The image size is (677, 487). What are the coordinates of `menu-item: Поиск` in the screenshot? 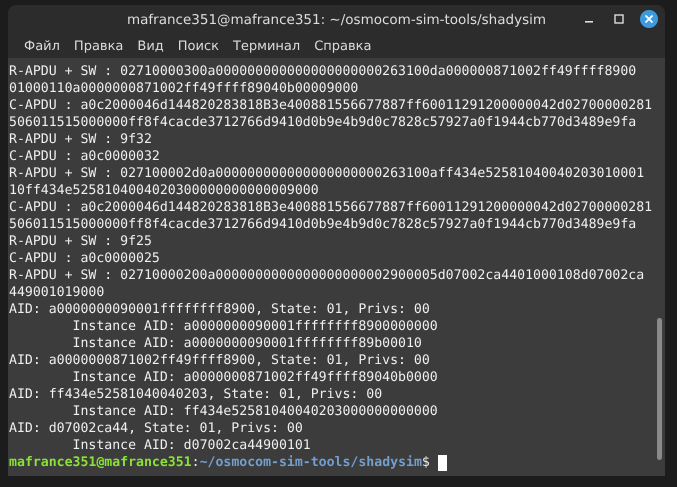 It's located at (198, 46).